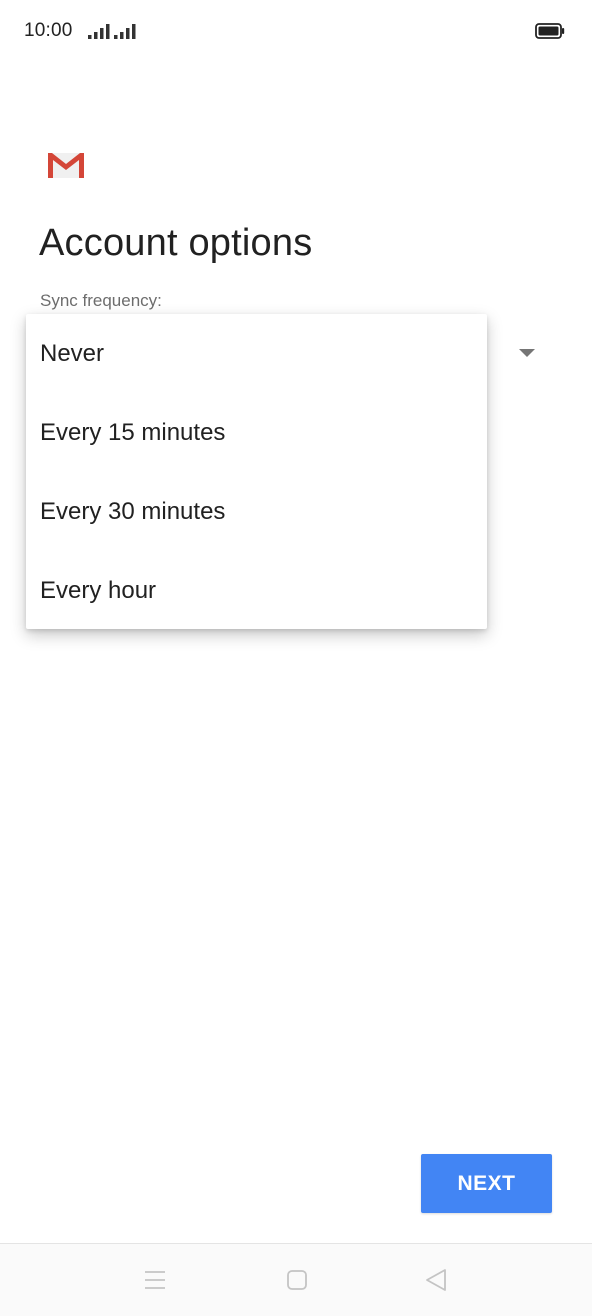  Describe the element at coordinates (48, 30) in the screenshot. I see `status-time: 10:00` at that location.